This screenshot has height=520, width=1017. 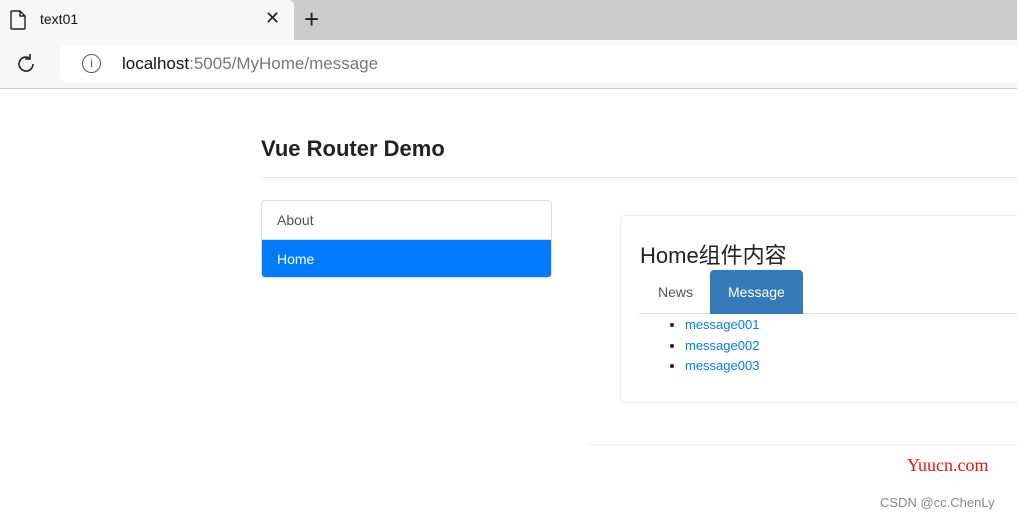 What do you see at coordinates (91, 63) in the screenshot?
I see `info-icon: i` at bounding box center [91, 63].